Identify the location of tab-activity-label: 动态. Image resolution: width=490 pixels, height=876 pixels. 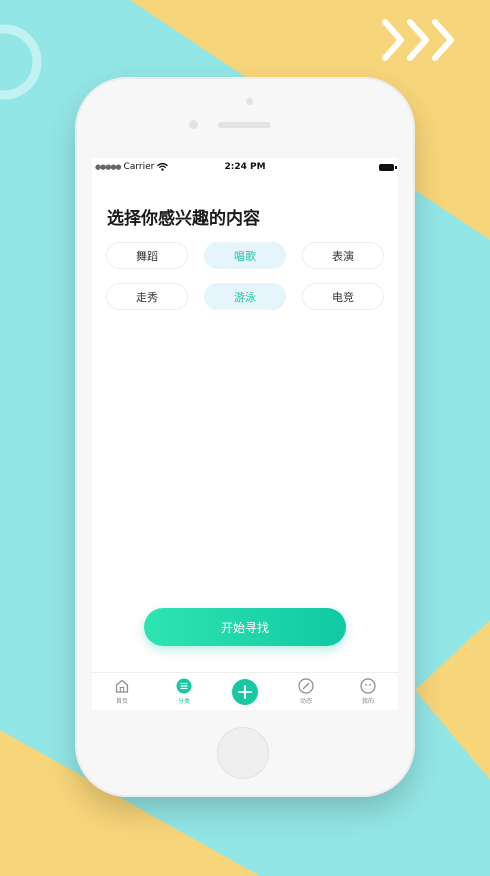
(305, 701).